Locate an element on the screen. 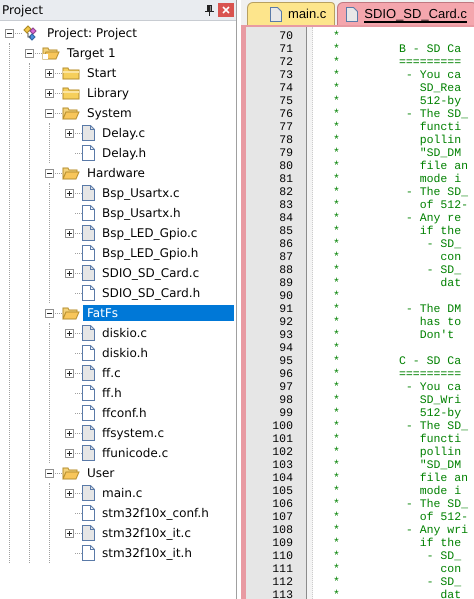 The height and width of the screenshot is (599, 474). line-number: 95 is located at coordinates (286, 361).